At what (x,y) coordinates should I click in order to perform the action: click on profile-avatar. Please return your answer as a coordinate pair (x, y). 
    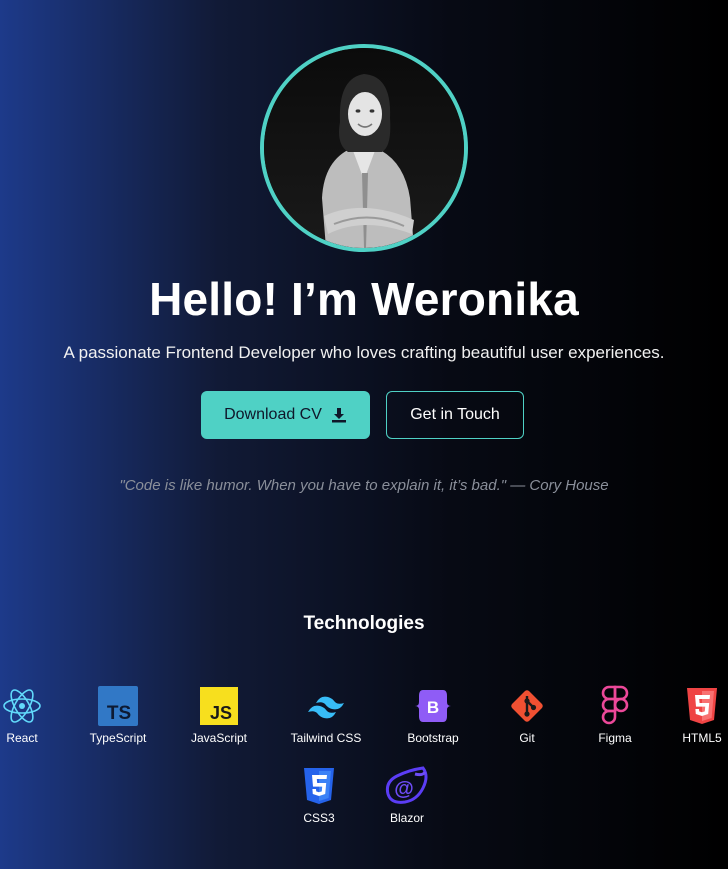
    Looking at the image, I should click on (364, 148).